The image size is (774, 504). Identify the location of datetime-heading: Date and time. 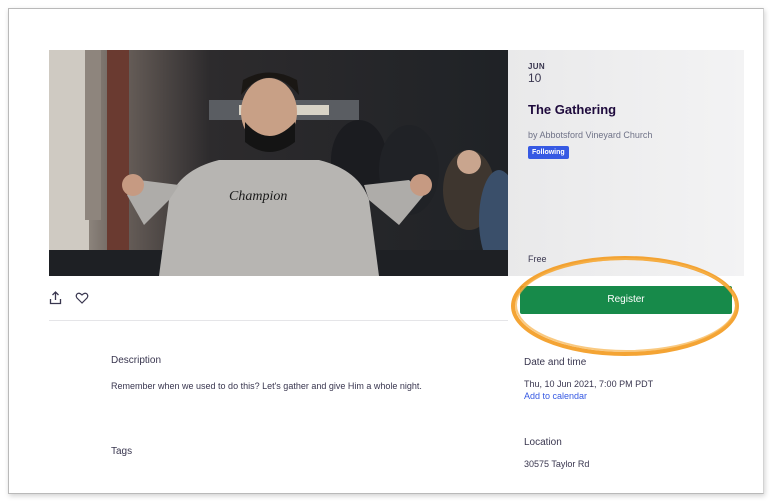
(555, 362).